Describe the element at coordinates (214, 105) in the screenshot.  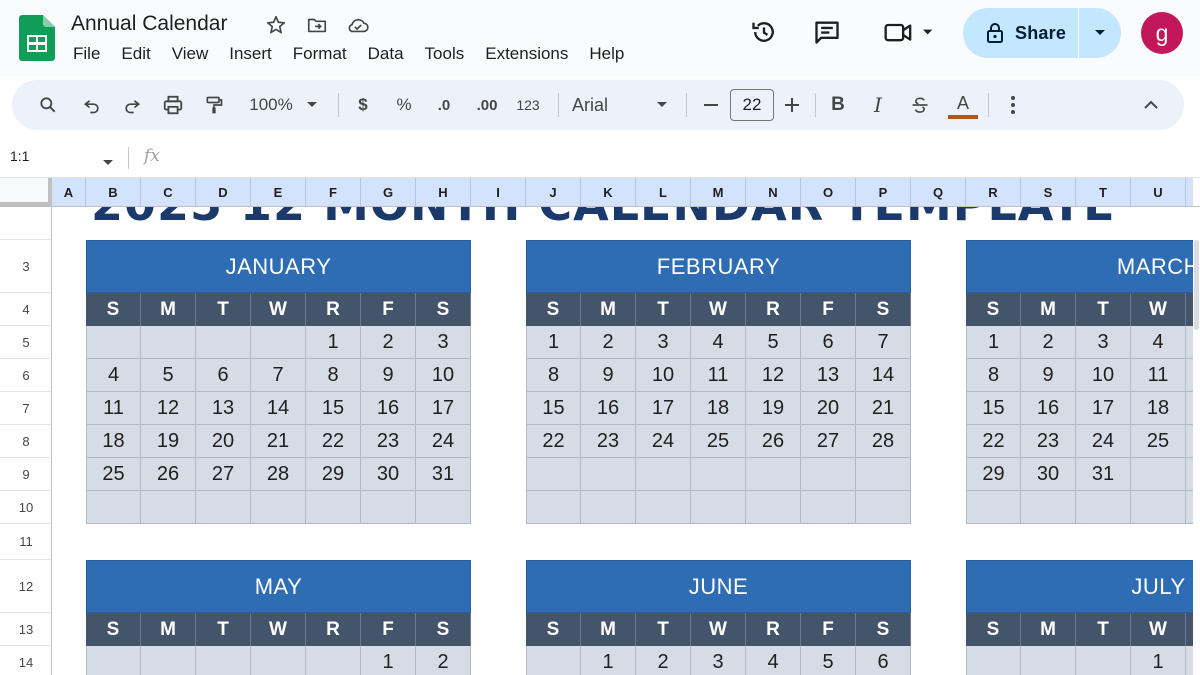
I see `paint-format-icon` at that location.